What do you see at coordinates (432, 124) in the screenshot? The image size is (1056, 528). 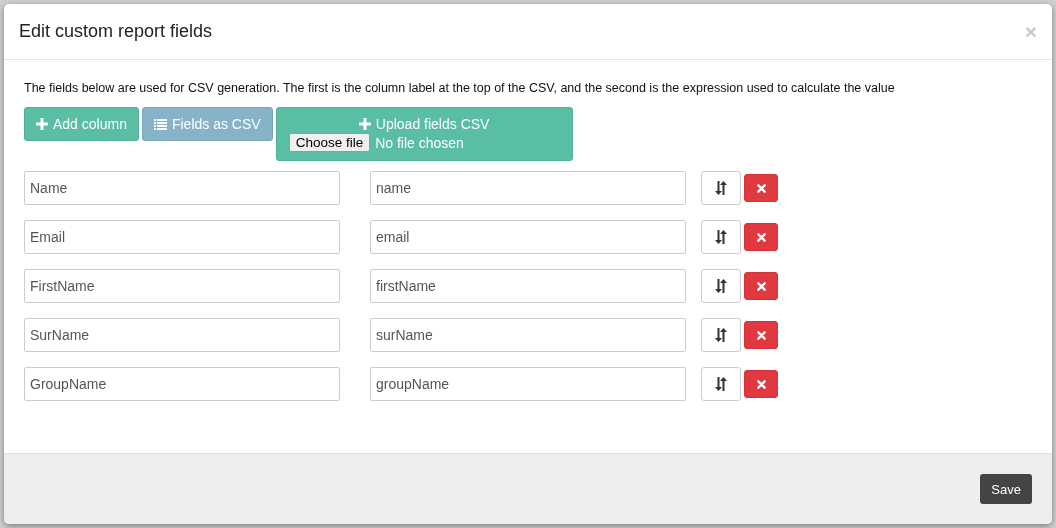 I see `upload-label: Upload fields CSV` at bounding box center [432, 124].